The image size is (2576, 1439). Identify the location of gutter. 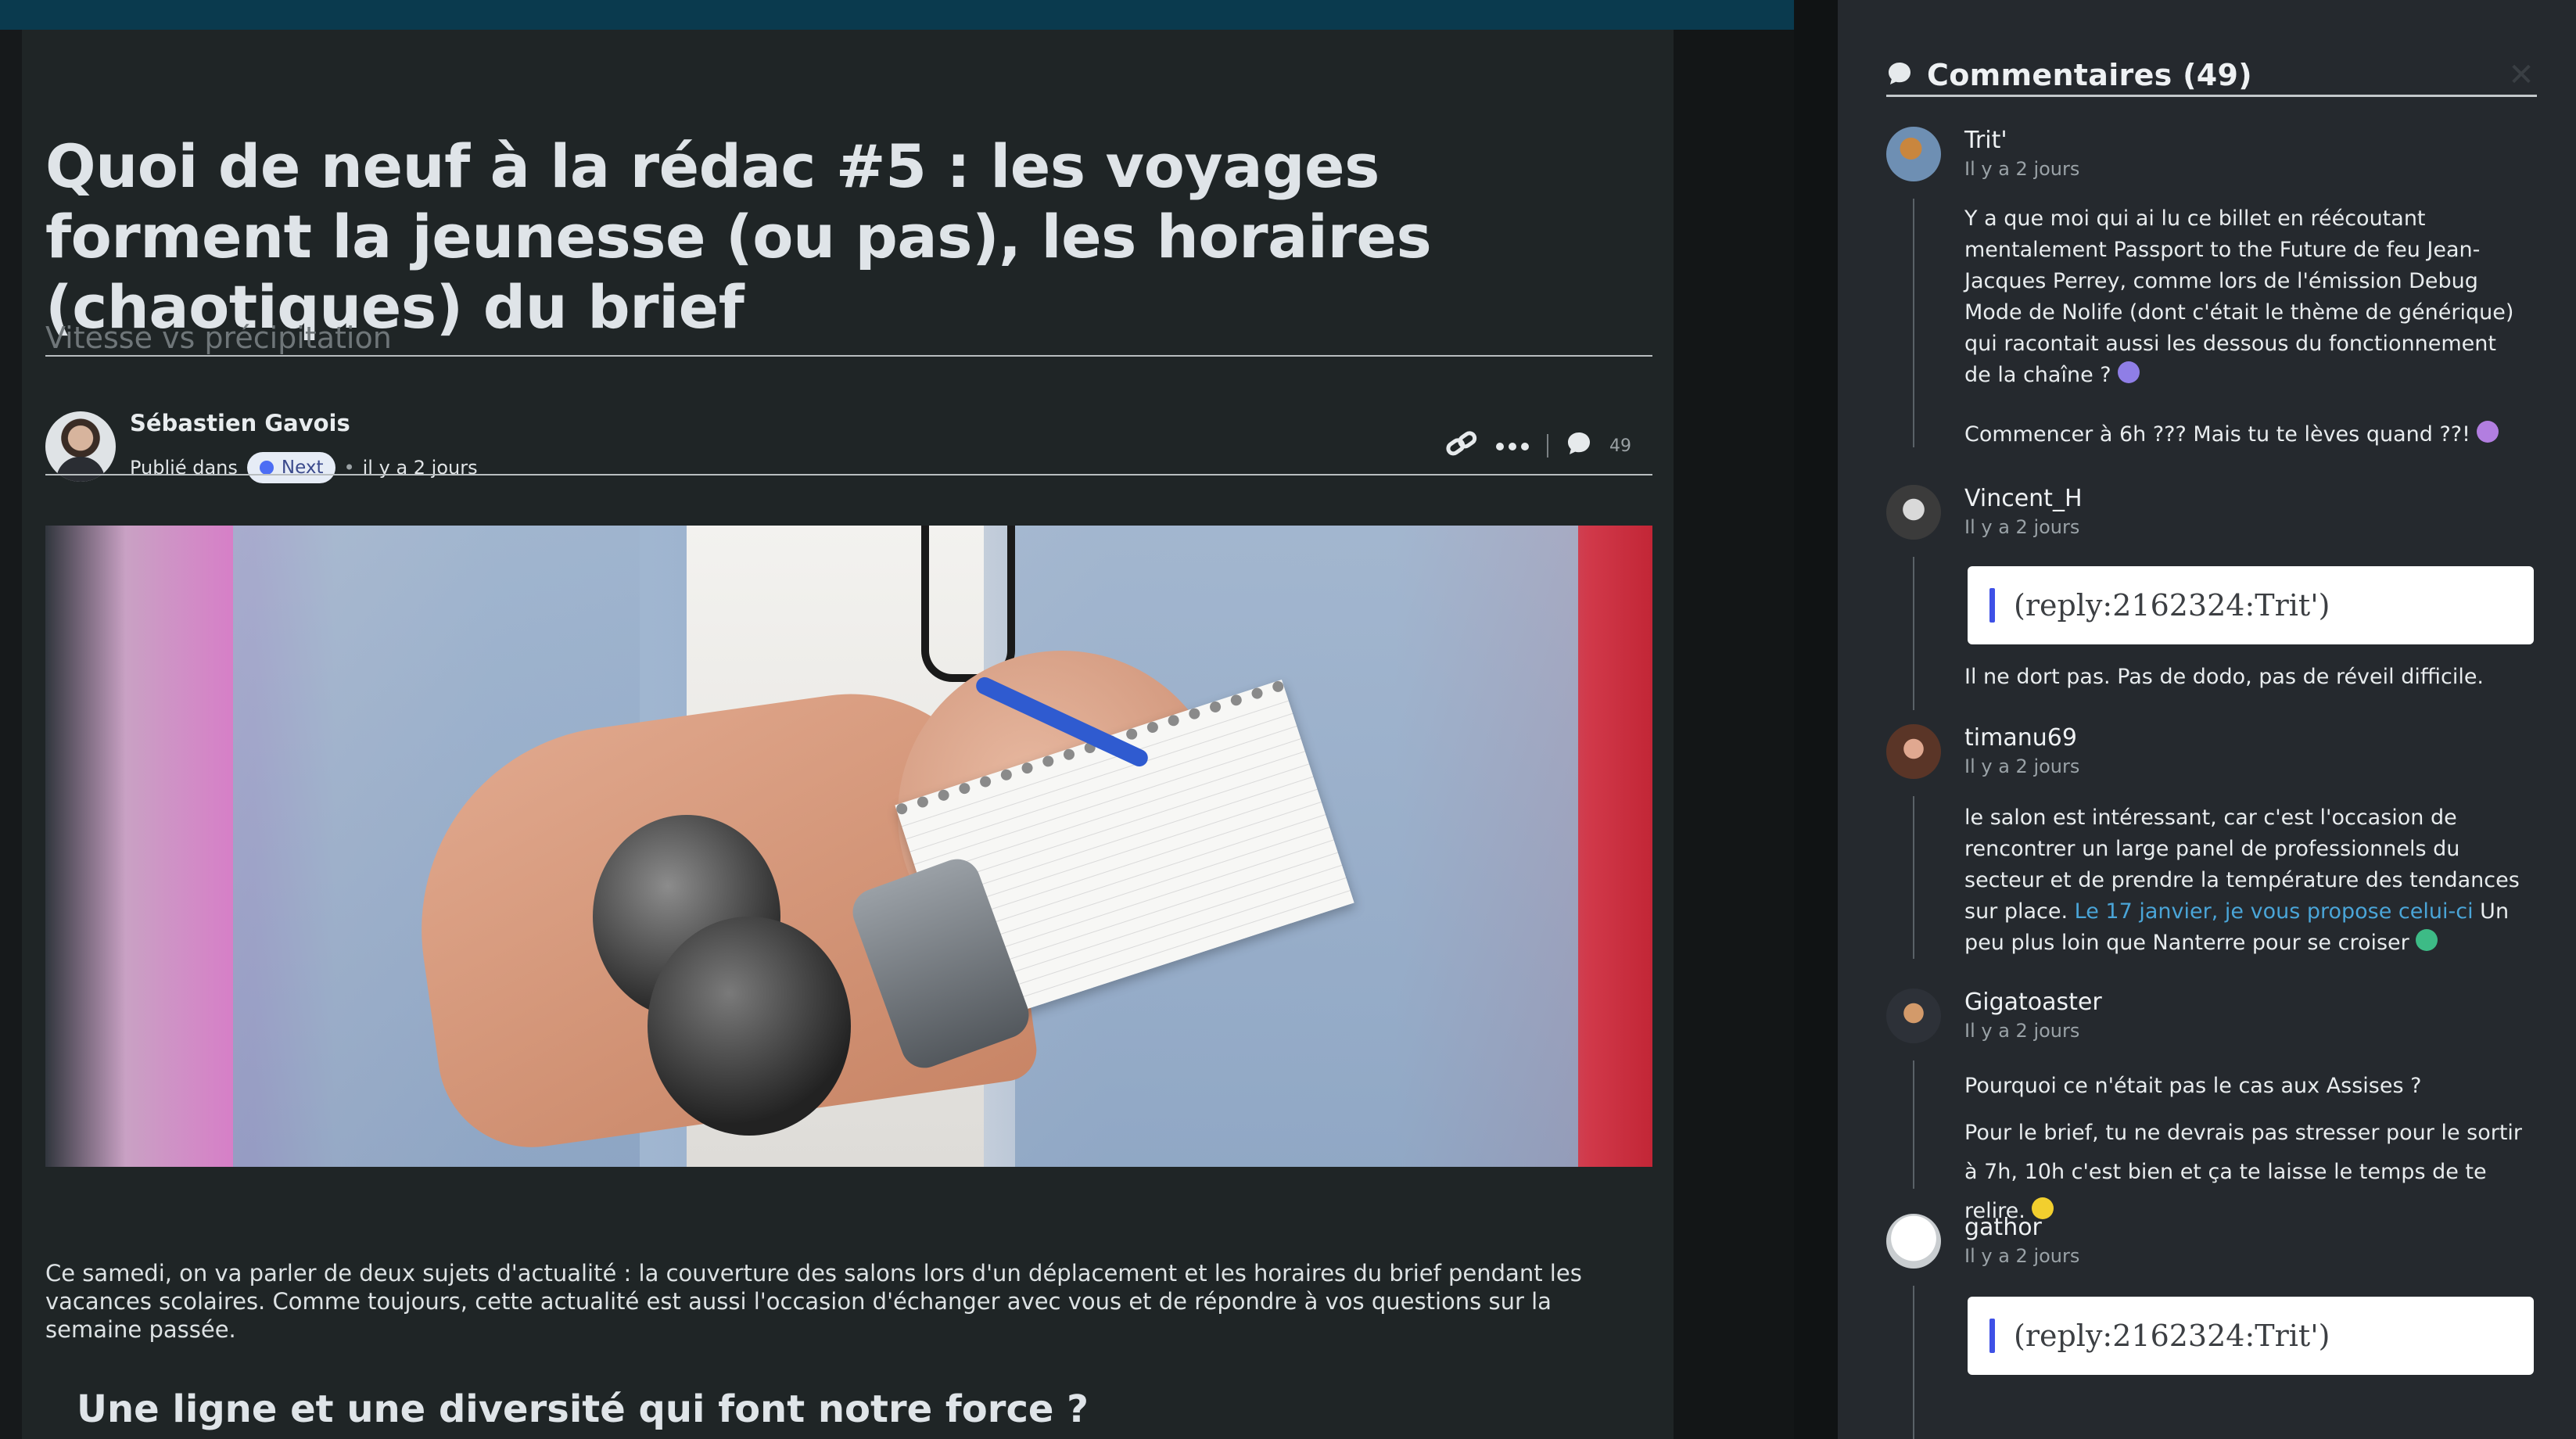
(1734, 734).